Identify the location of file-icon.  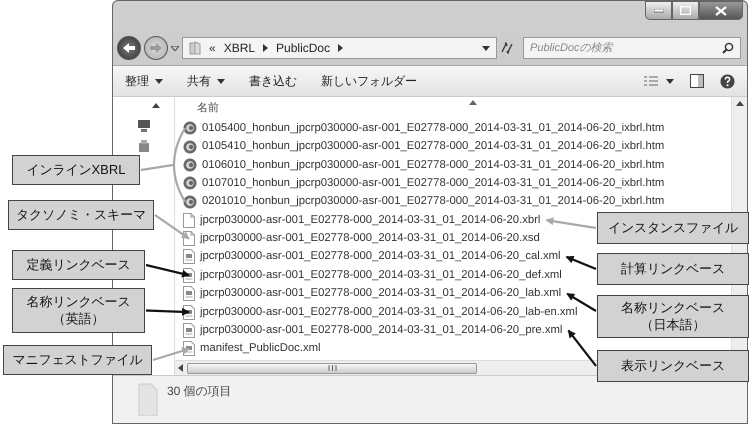
(189, 220).